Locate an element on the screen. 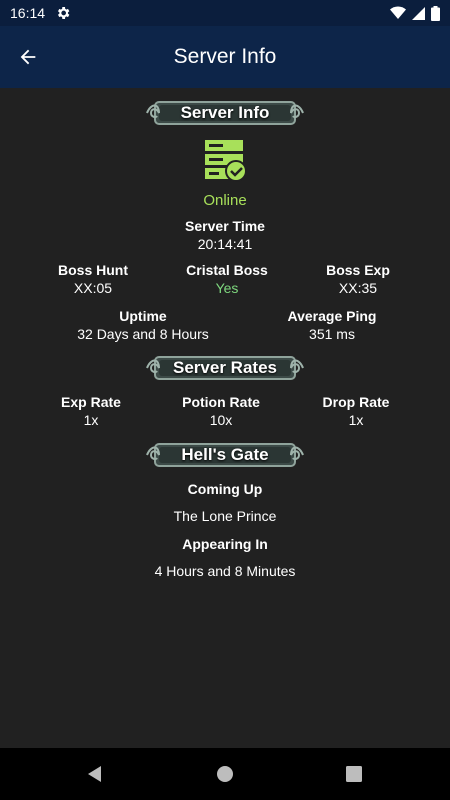  arrow-left-icon is located at coordinates (28, 57).